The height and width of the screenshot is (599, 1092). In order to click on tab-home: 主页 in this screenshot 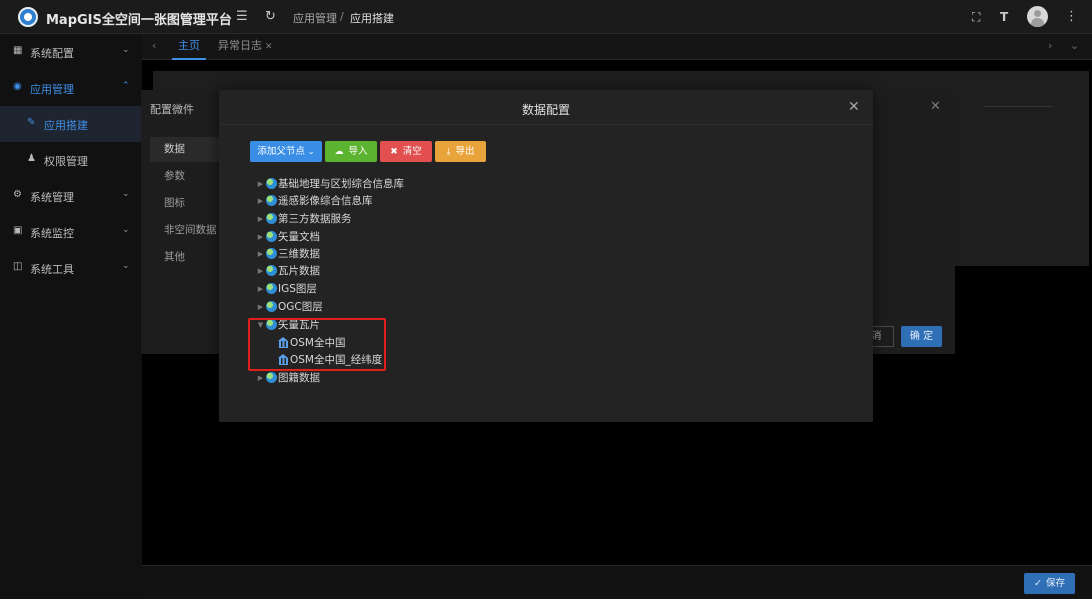, I will do `click(189, 47)`.